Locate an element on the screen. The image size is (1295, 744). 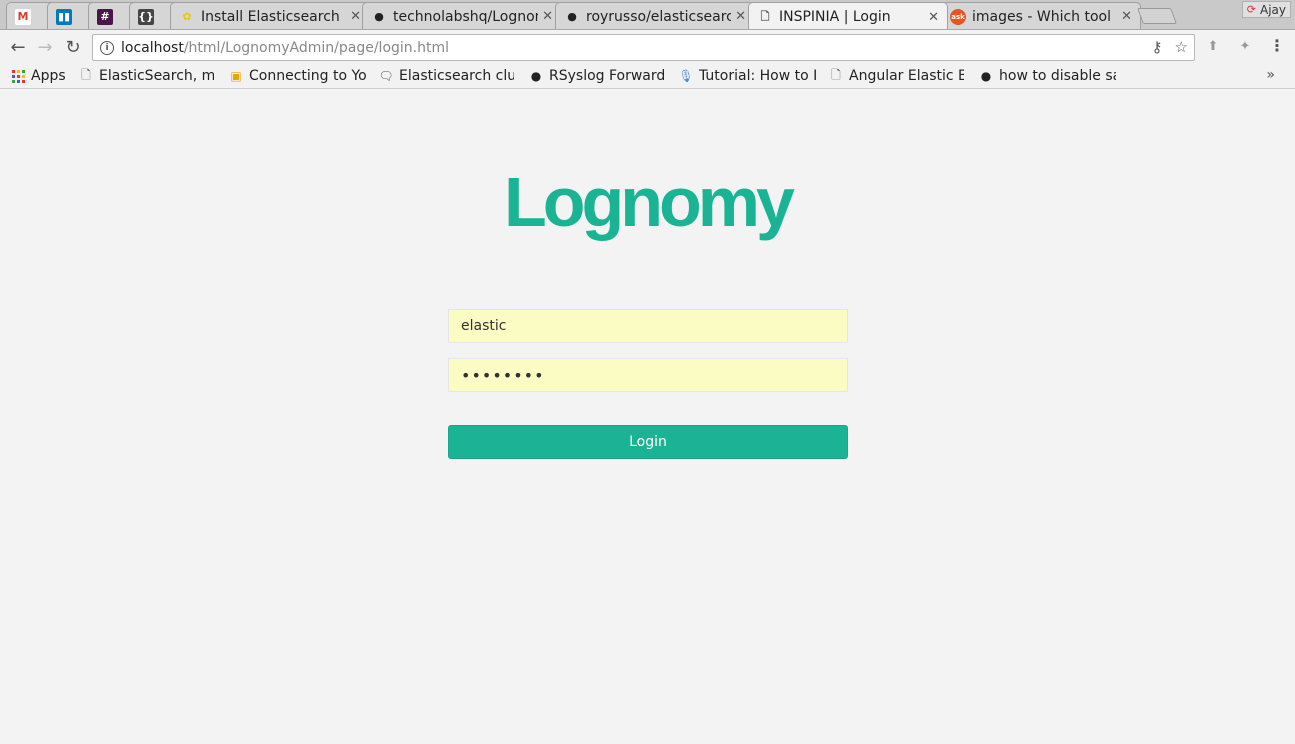
gmail-icon: M is located at coordinates (23, 16).